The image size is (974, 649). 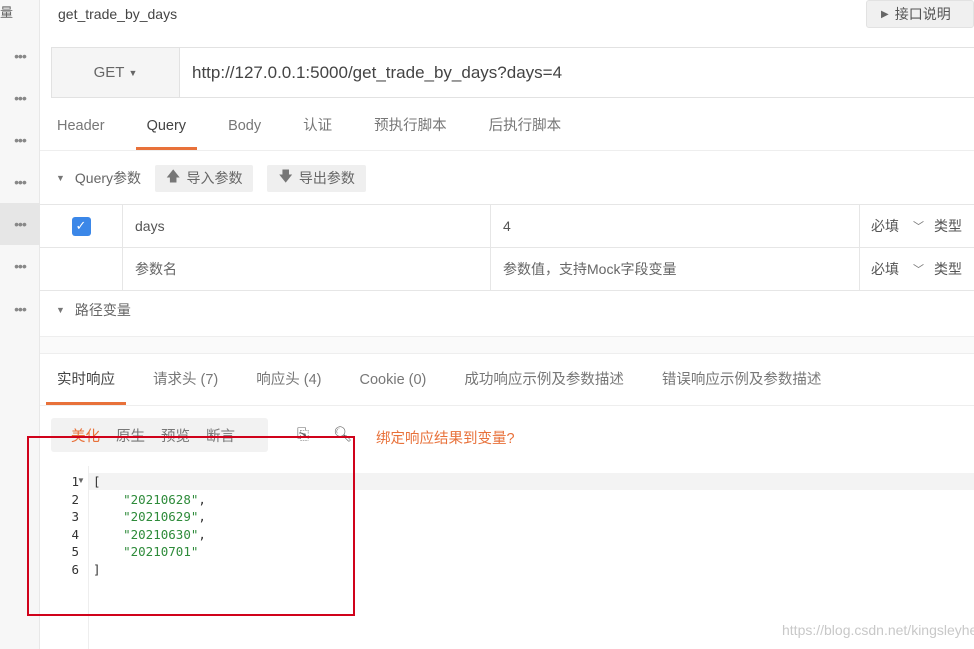 I want to click on tab-response-headers: 响应头 (4), so click(x=288, y=380).